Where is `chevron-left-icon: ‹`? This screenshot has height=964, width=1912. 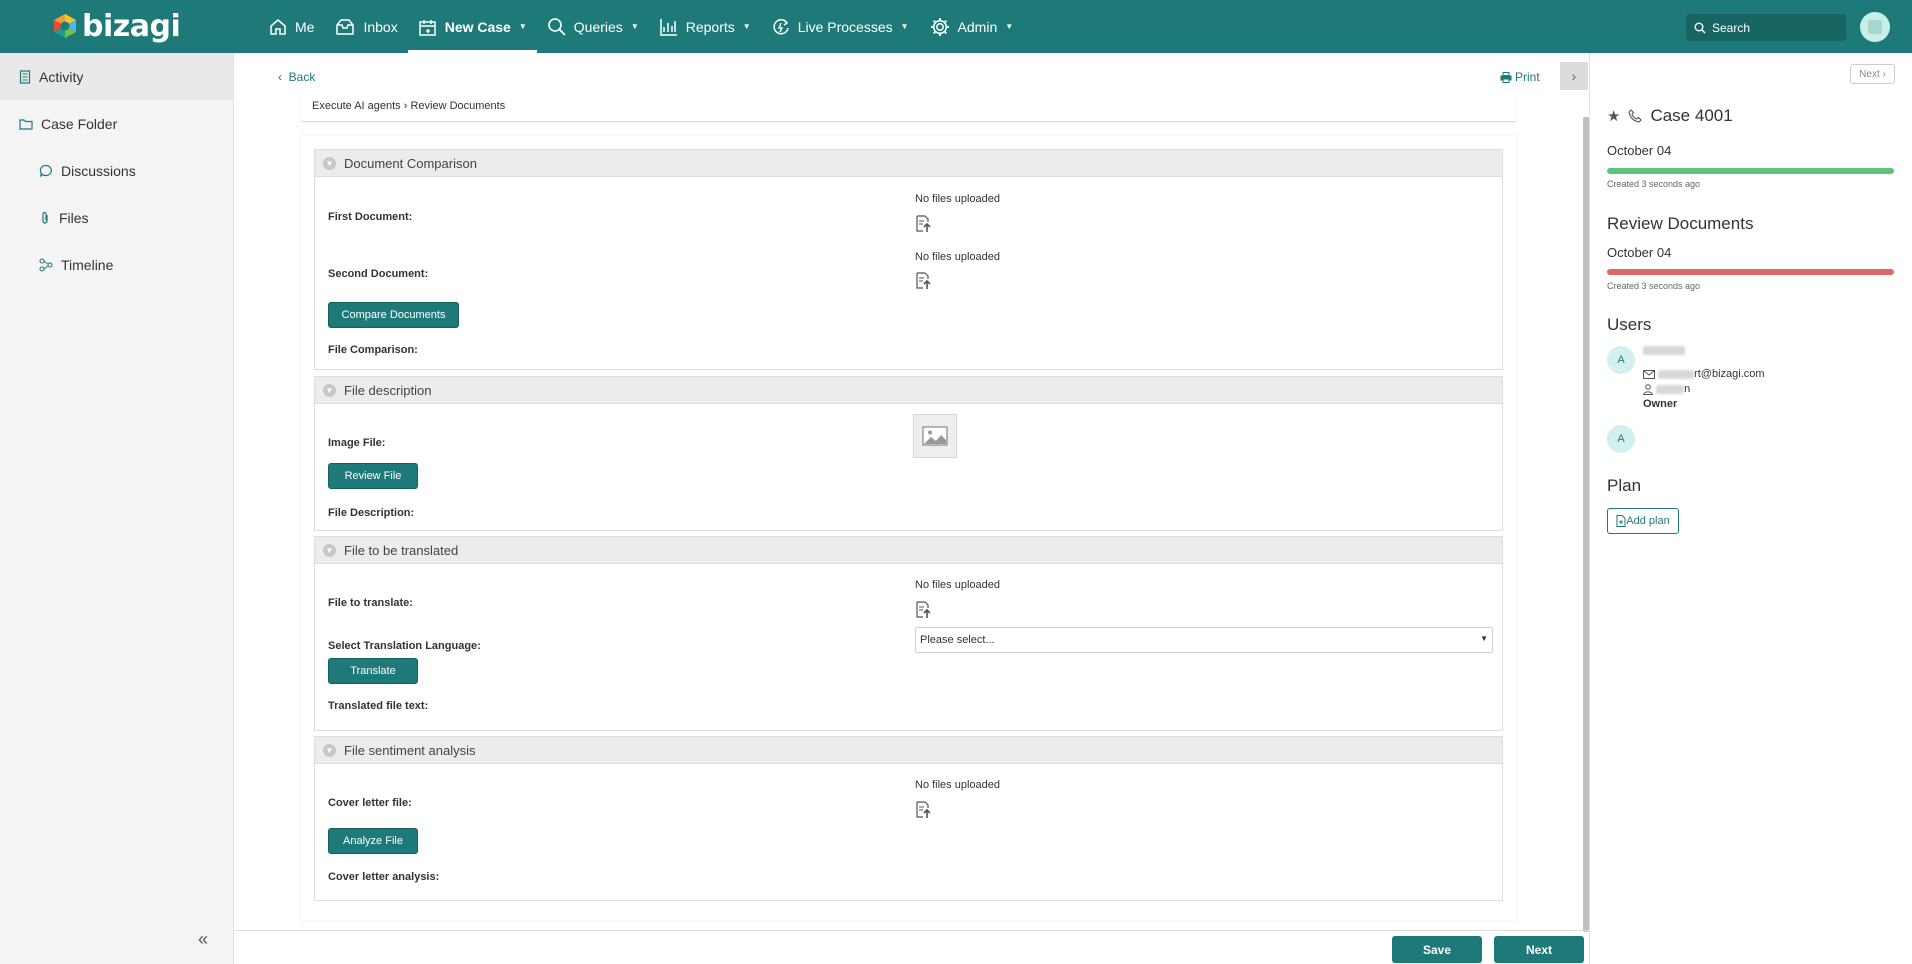 chevron-left-icon: ‹ is located at coordinates (280, 77).